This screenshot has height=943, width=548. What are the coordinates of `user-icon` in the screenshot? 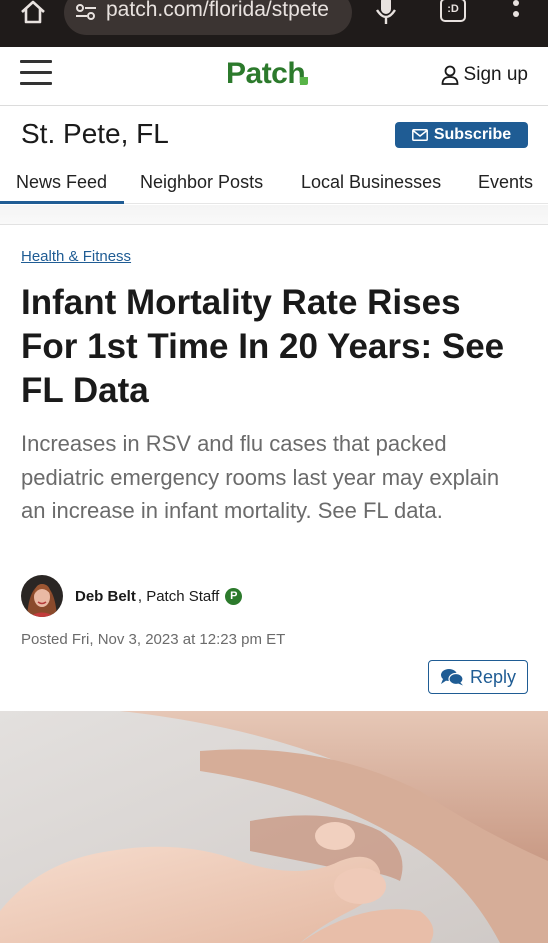 It's located at (449, 75).